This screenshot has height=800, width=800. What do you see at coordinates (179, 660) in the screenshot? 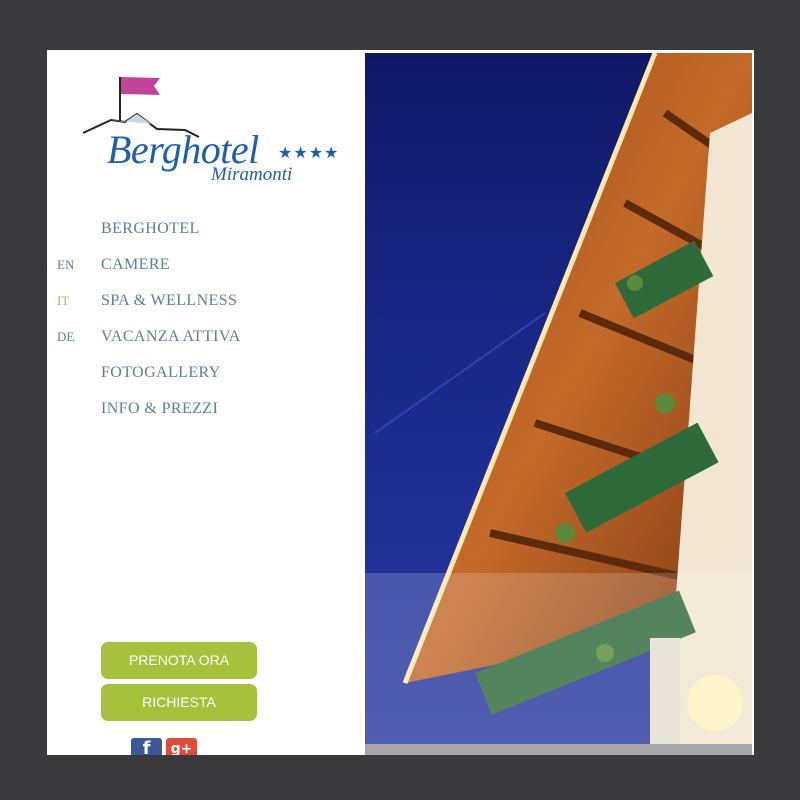
I see `book-now-button: PRENOTA ORA` at bounding box center [179, 660].